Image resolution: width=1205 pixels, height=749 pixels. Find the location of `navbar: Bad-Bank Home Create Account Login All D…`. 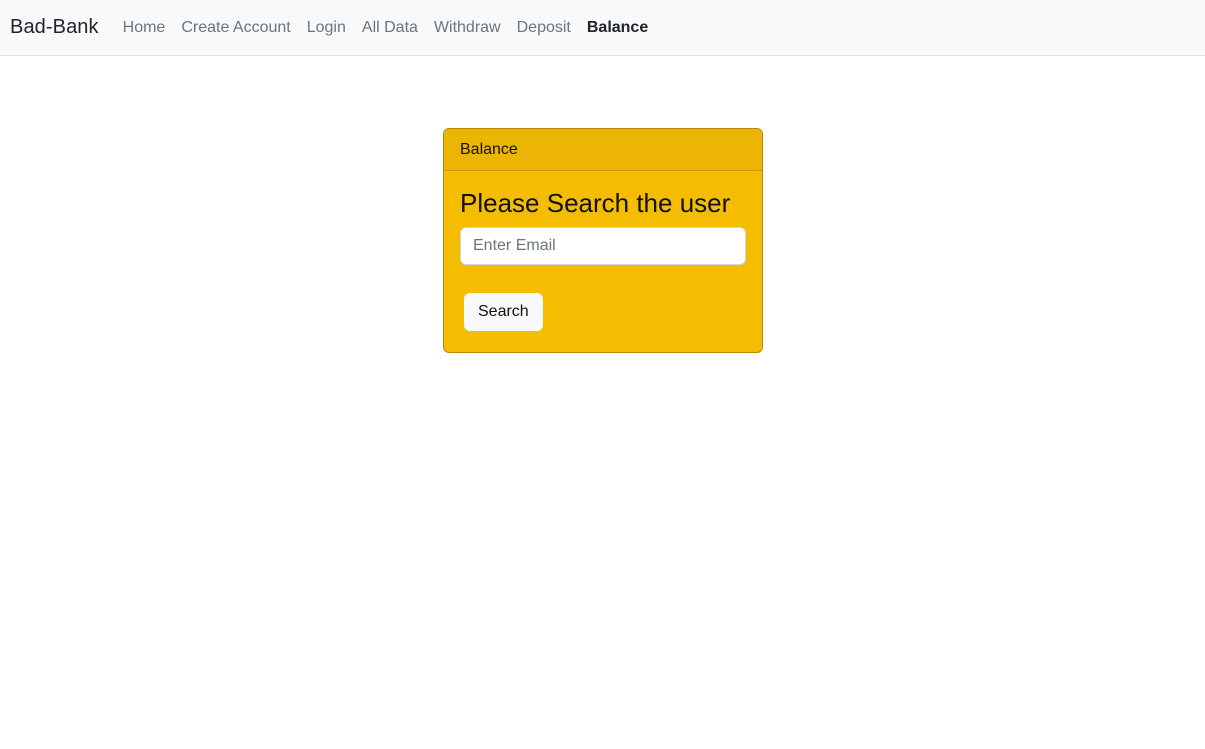

navbar: Bad-Bank Home Create Account Login All D… is located at coordinates (602, 28).